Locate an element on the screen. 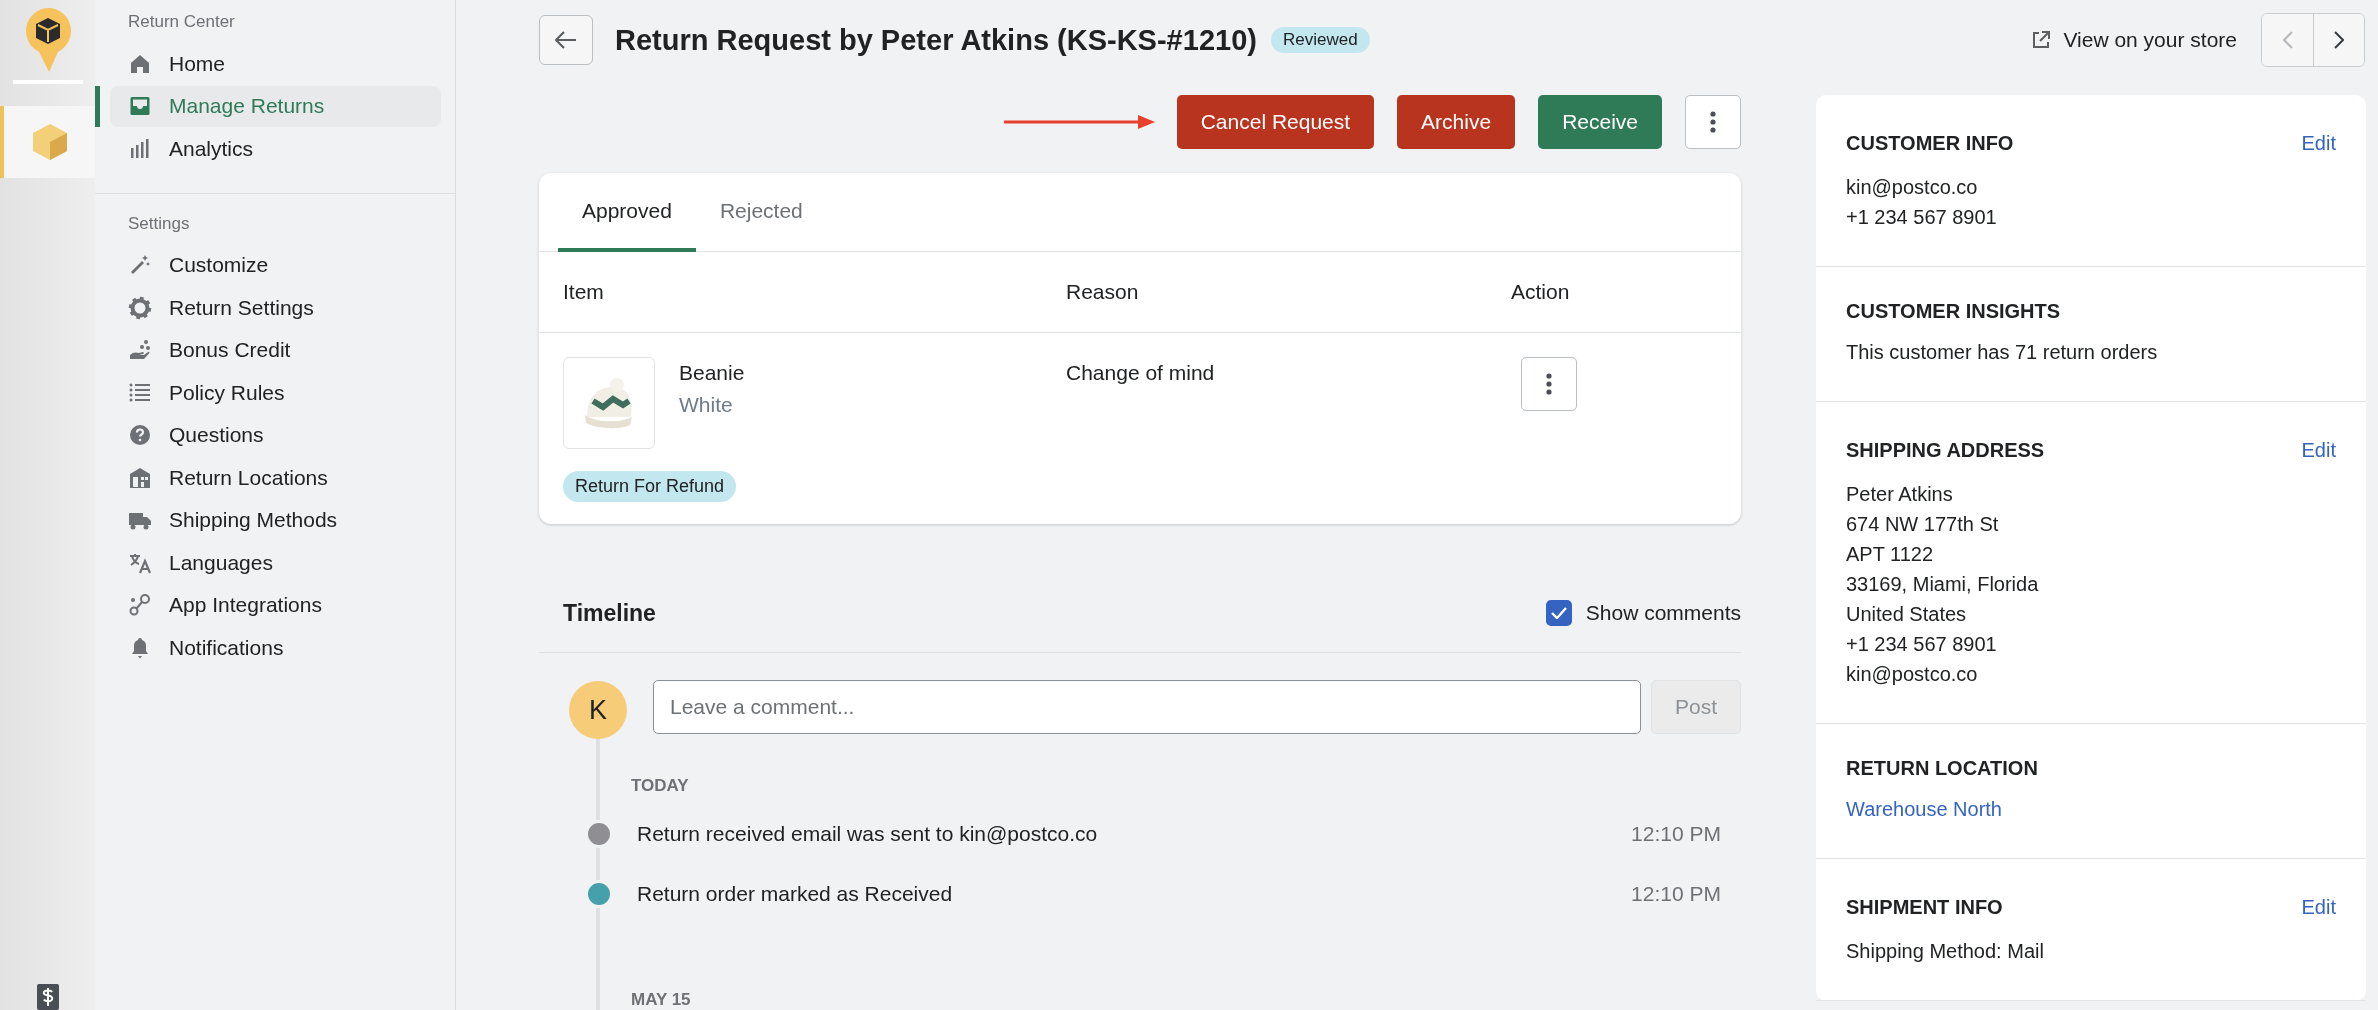 The height and width of the screenshot is (1010, 2378). refund-tag: Return For Refund is located at coordinates (650, 486).